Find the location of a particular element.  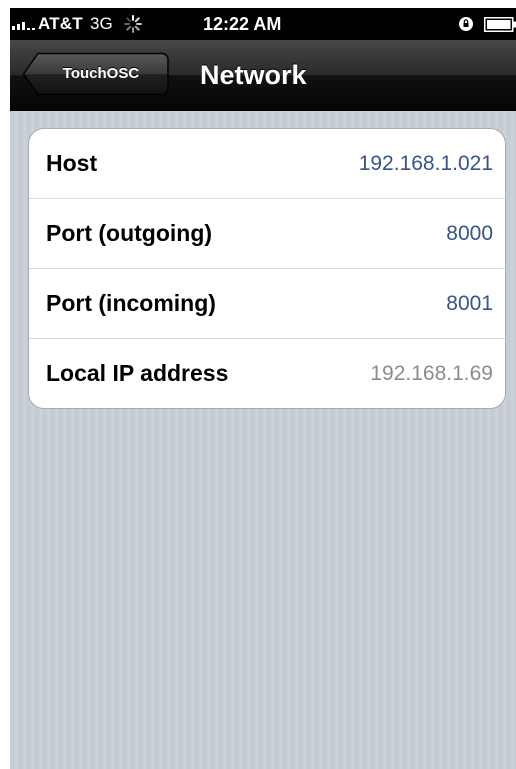

navigation-bar: TouchOSC Network is located at coordinates (263, 75).